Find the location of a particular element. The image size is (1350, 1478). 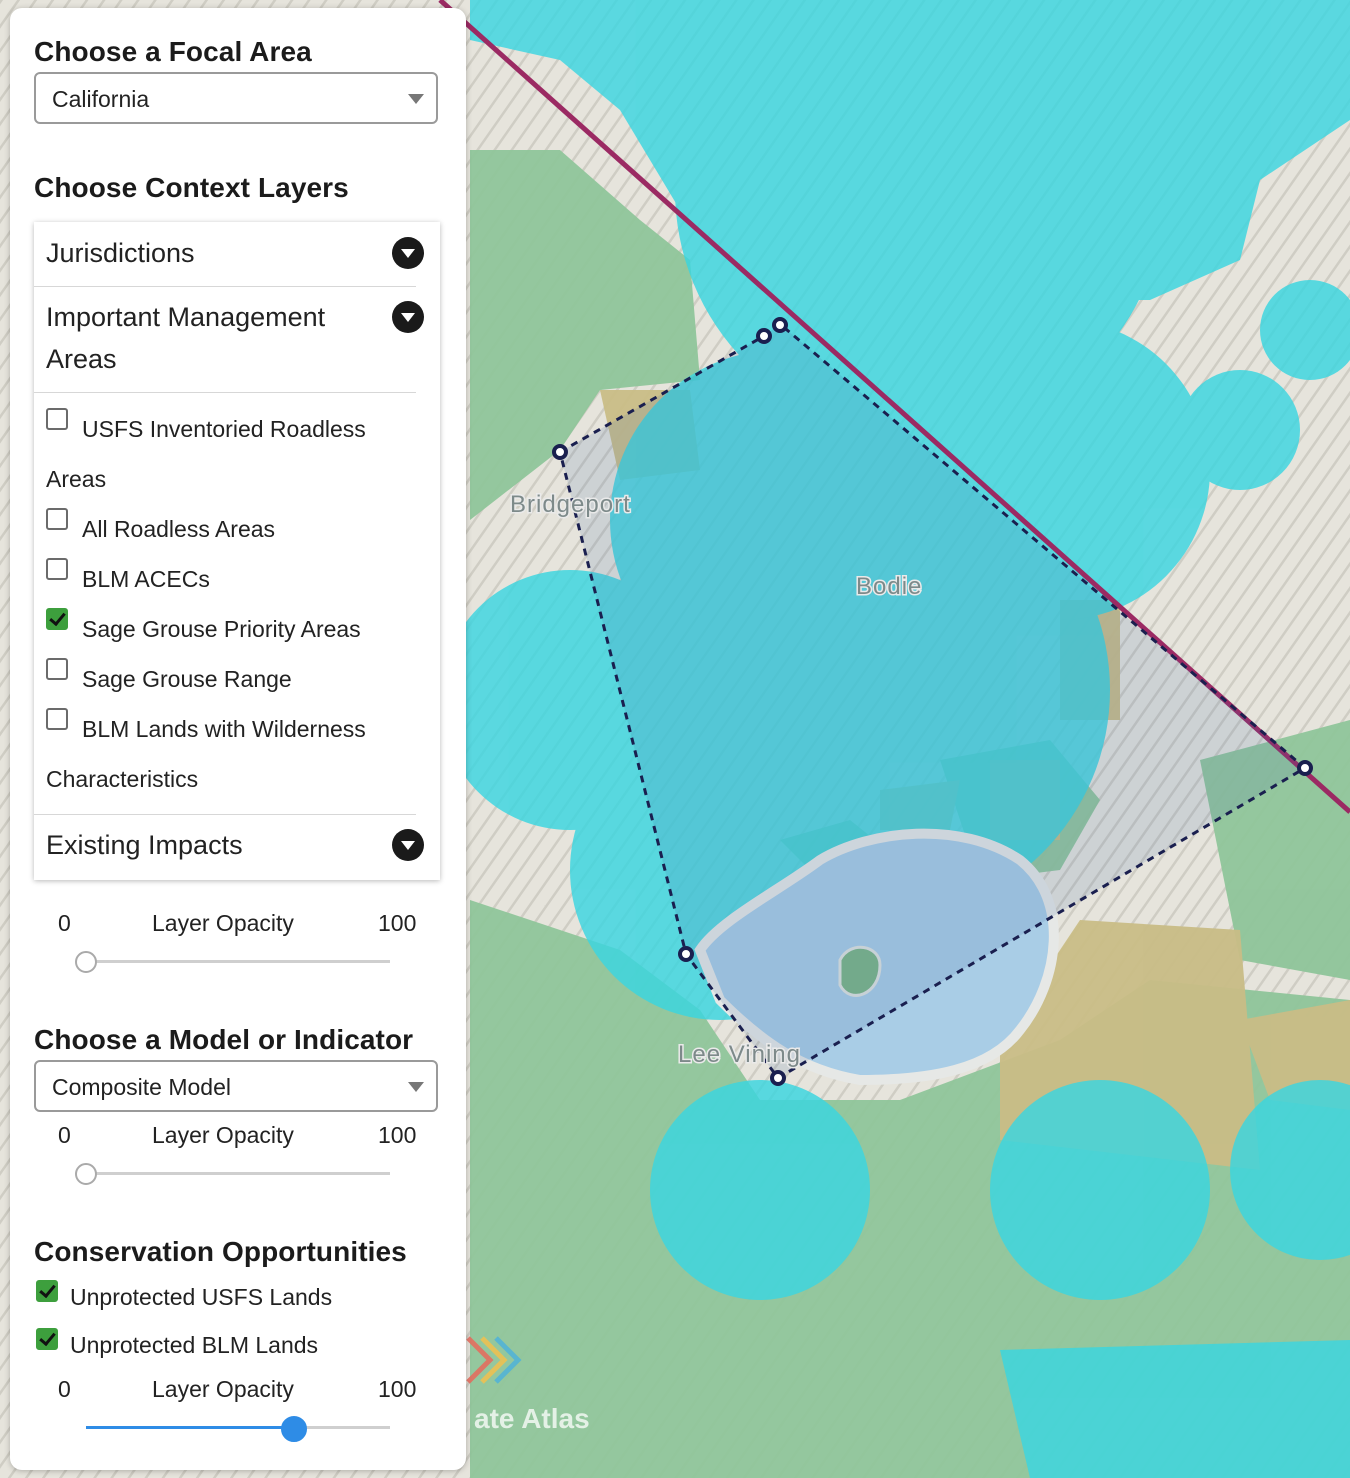

checkbox-unprotected-blm is located at coordinates (47, 1339).